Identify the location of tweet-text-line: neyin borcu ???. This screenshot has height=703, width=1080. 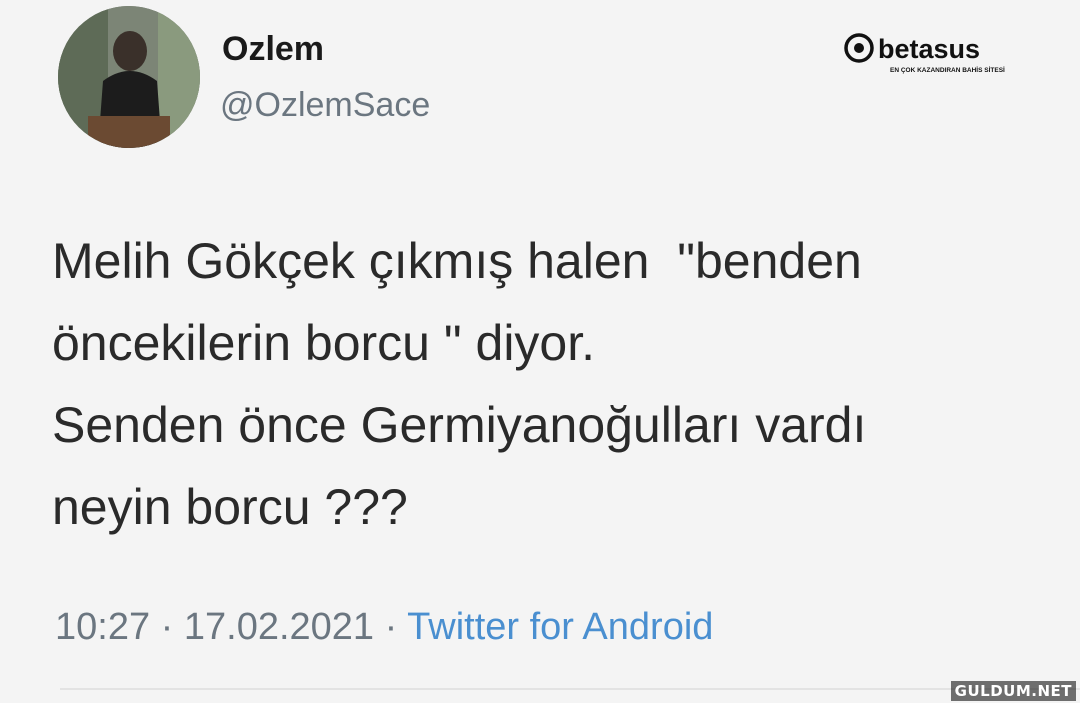
(230, 507).